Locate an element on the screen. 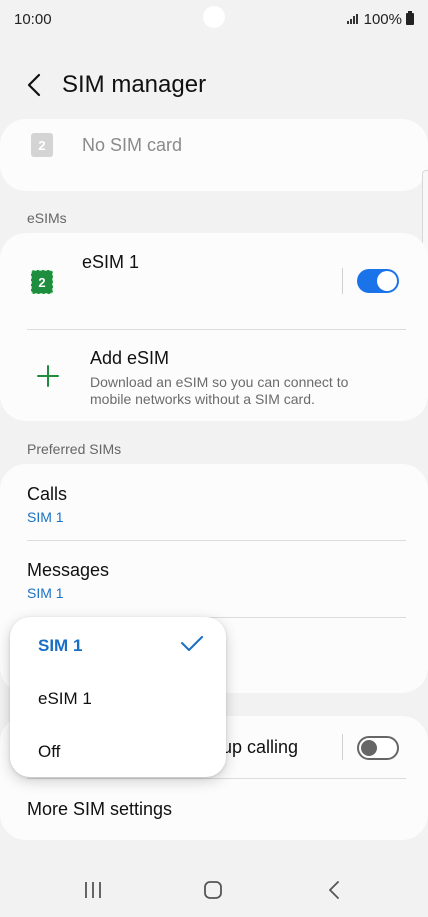 The width and height of the screenshot is (428, 917). no-sim-label: No SIM card is located at coordinates (132, 145).